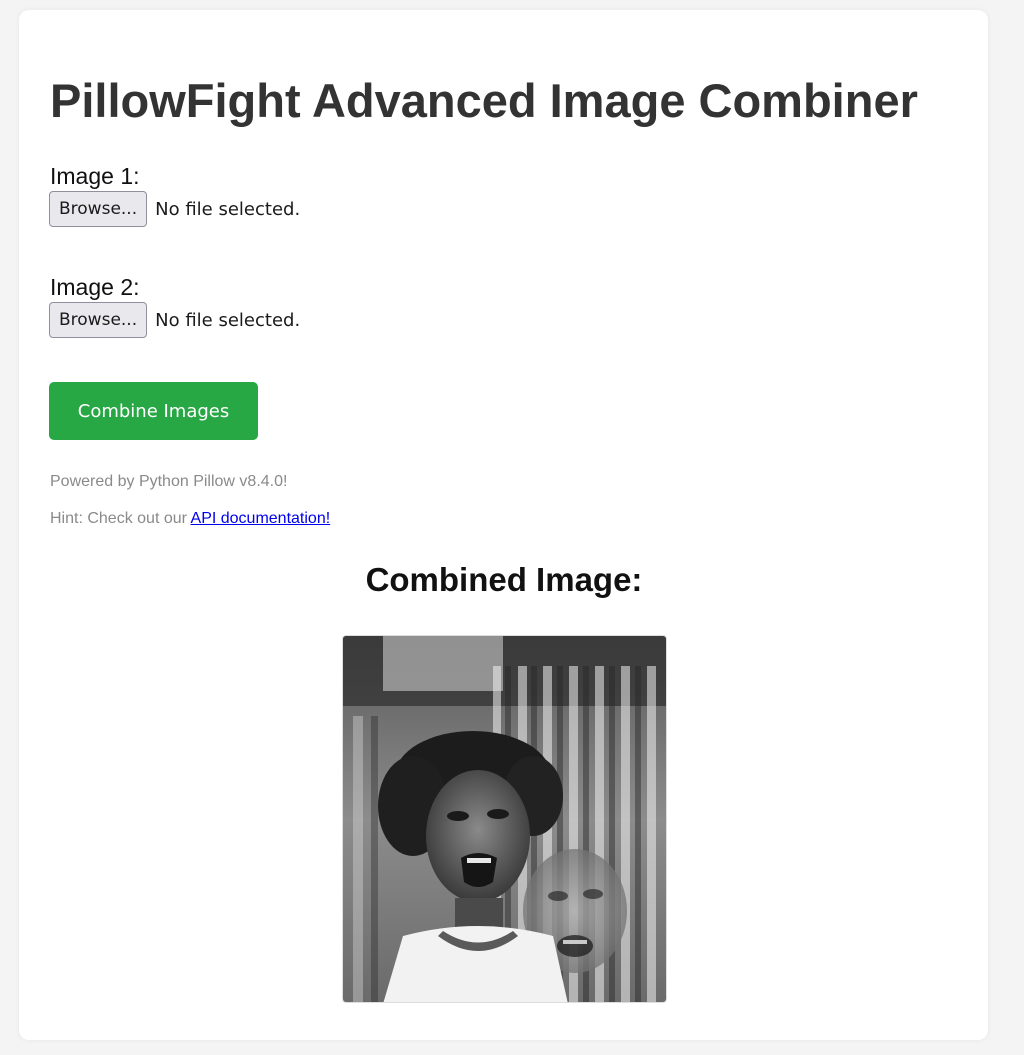 The height and width of the screenshot is (1055, 1024). What do you see at coordinates (228, 320) in the screenshot?
I see `image2-file-status: No file selected.` at bounding box center [228, 320].